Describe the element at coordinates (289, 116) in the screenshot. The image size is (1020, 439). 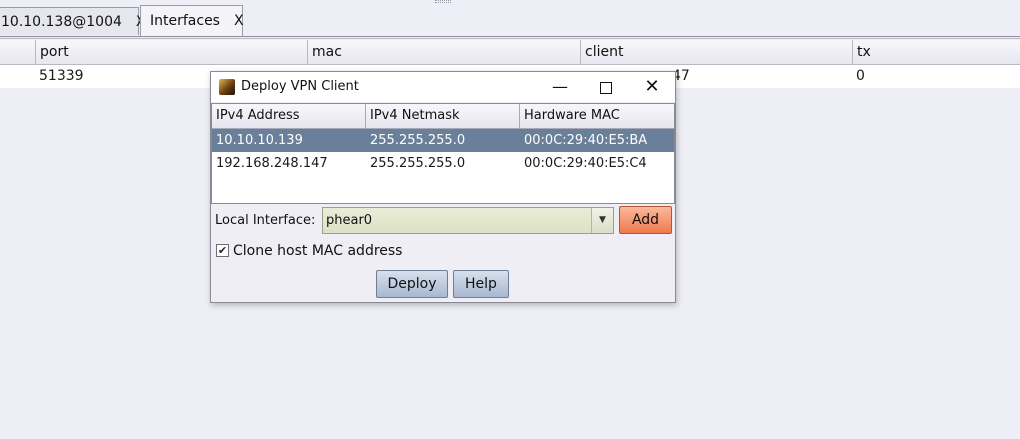
I see `column-header-ipv4-address: IPv4 Address` at that location.